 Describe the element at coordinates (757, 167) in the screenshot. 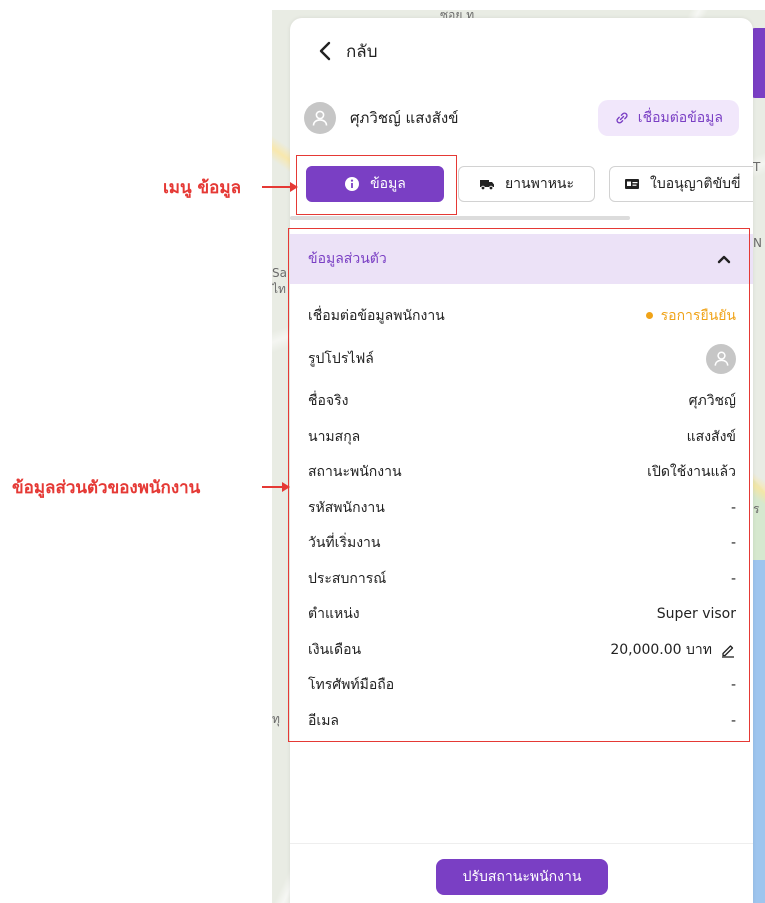

I see `map-label: T` at that location.